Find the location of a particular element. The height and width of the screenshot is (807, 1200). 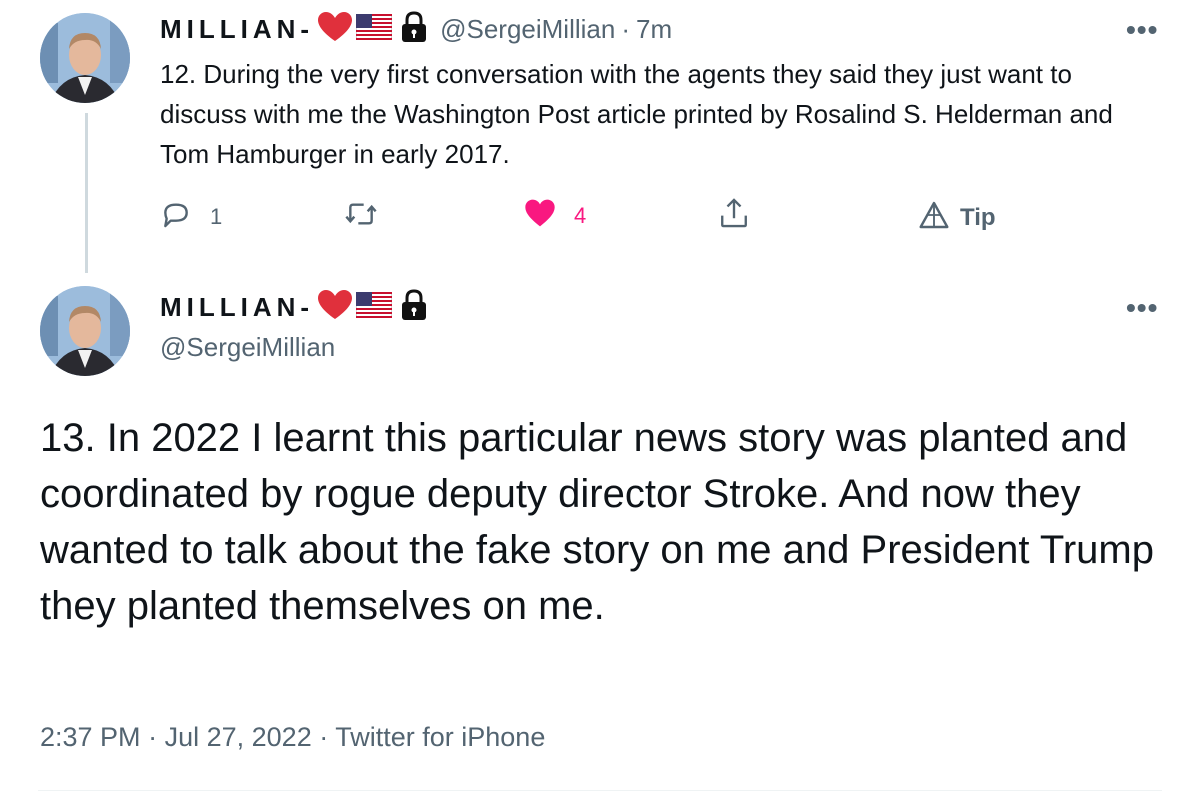

reply-button: 1 is located at coordinates (191, 217).